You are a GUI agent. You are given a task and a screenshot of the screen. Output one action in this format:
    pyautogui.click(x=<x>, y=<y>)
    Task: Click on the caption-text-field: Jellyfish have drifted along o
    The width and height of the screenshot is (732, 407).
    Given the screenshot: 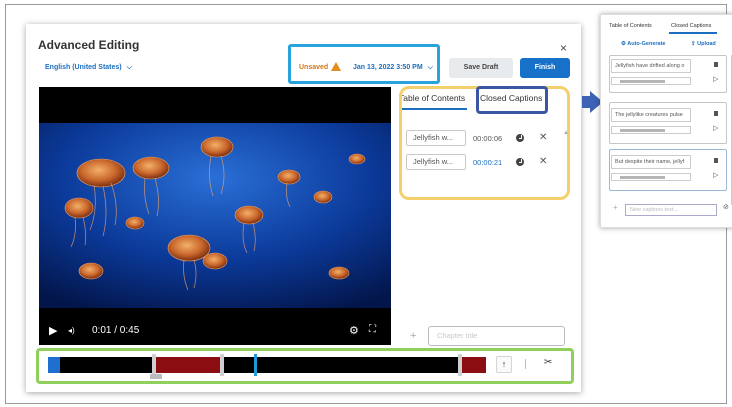 What is the action you would take?
    pyautogui.click(x=651, y=66)
    